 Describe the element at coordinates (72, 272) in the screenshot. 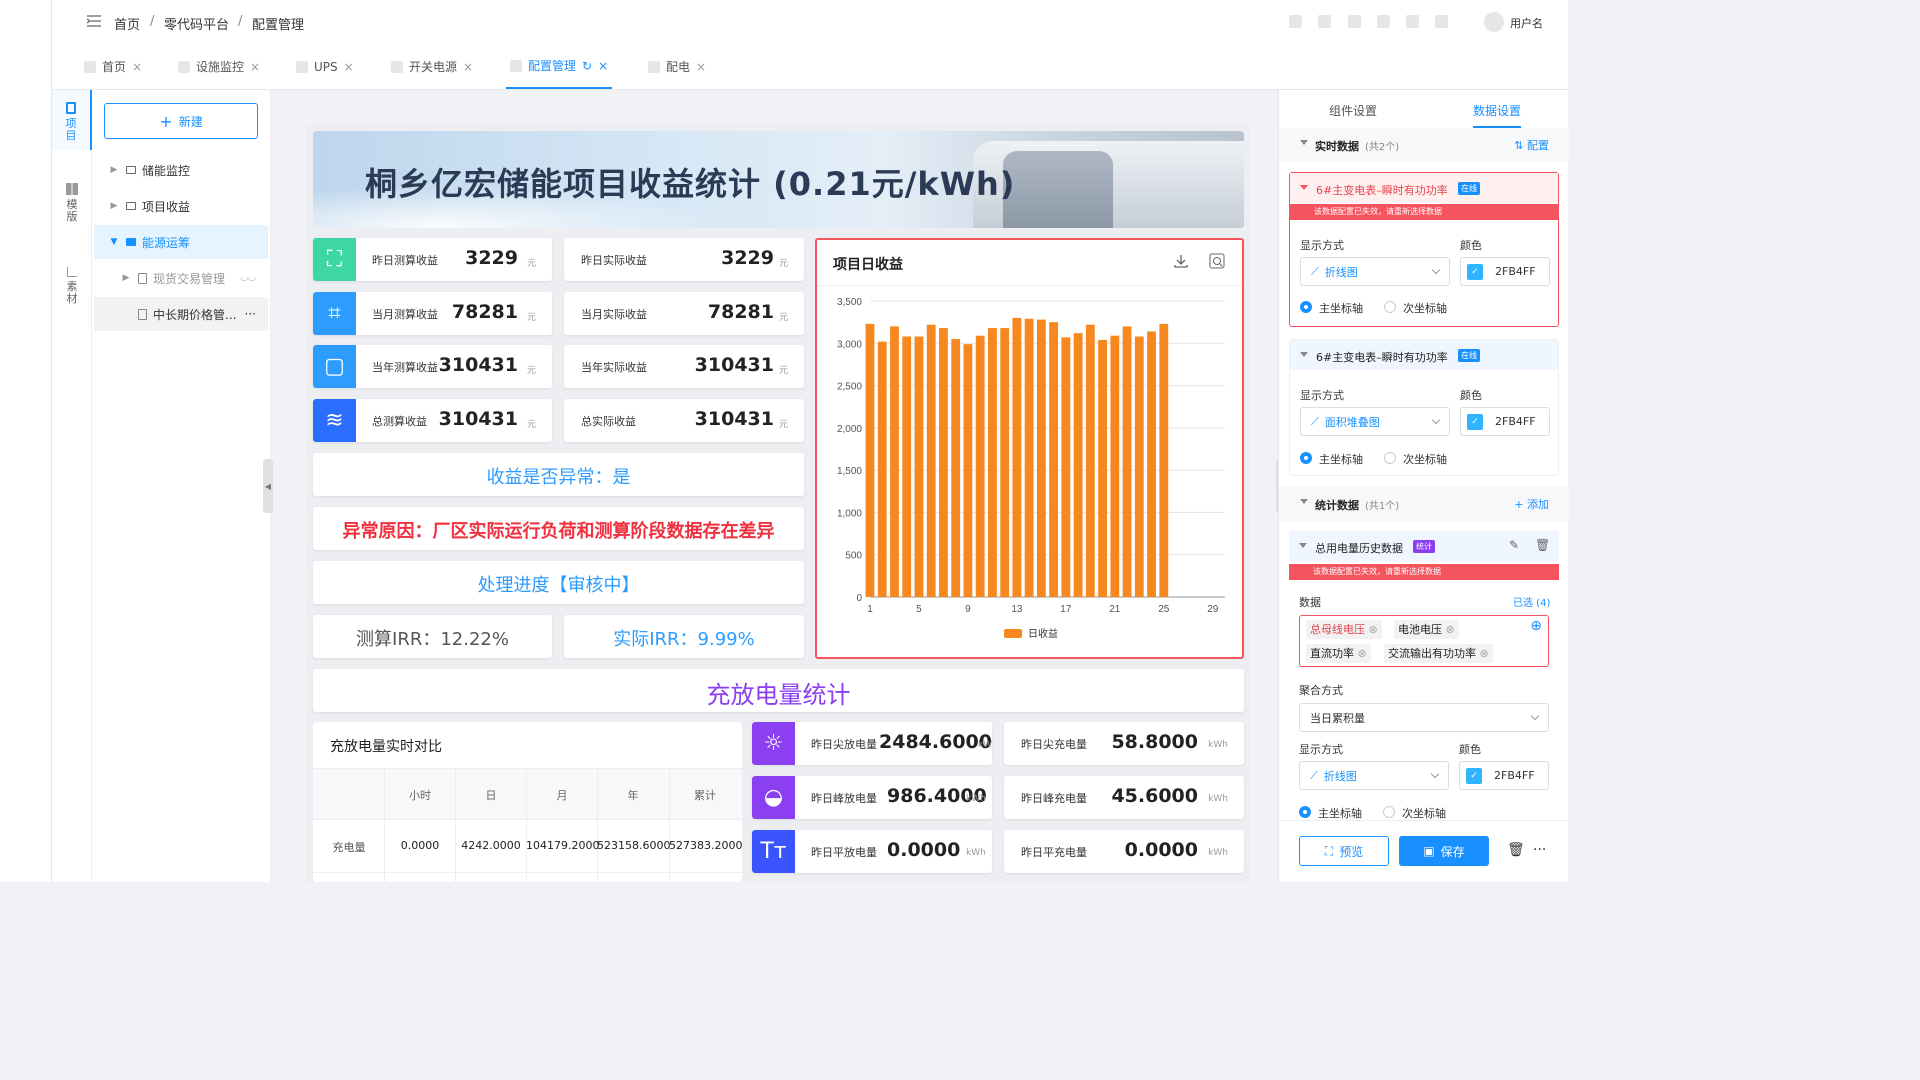

I see `bar-chart-icon` at that location.